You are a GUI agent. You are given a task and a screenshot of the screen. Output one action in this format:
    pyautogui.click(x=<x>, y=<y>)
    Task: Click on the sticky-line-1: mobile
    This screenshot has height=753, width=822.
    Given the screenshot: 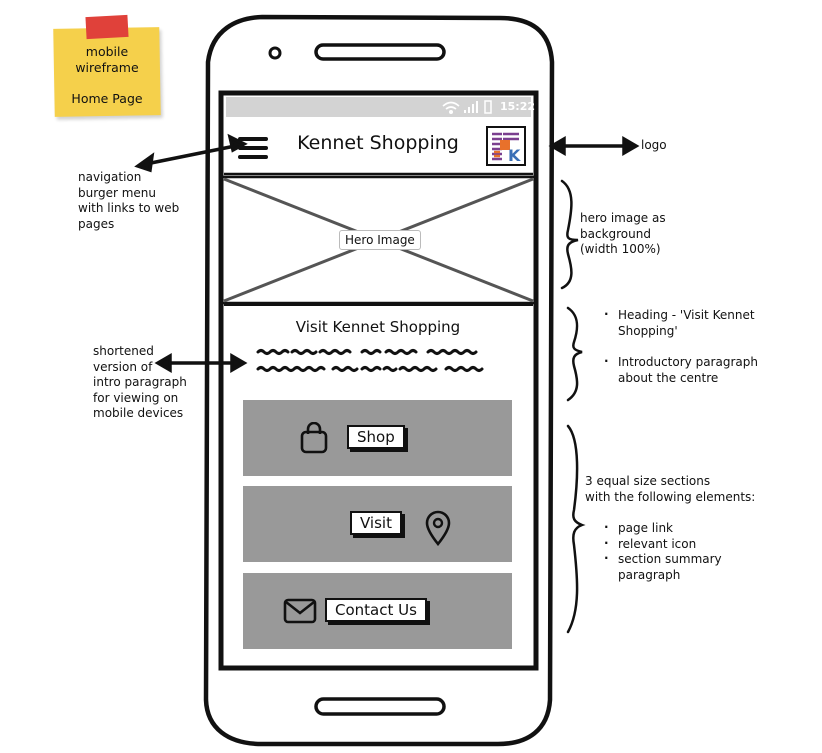 What is the action you would take?
    pyautogui.click(x=107, y=51)
    